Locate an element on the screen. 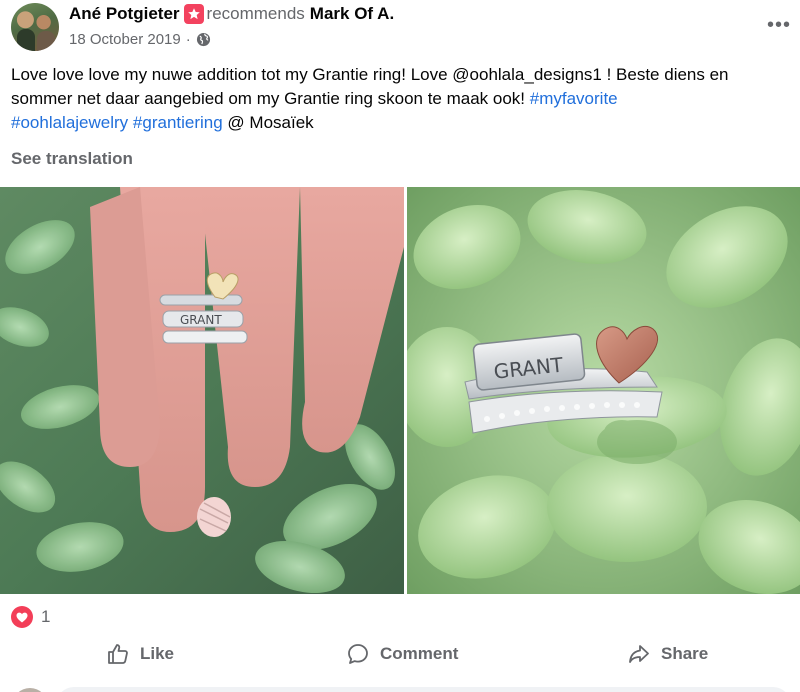  page-name: Mark Of A. is located at coordinates (352, 14).